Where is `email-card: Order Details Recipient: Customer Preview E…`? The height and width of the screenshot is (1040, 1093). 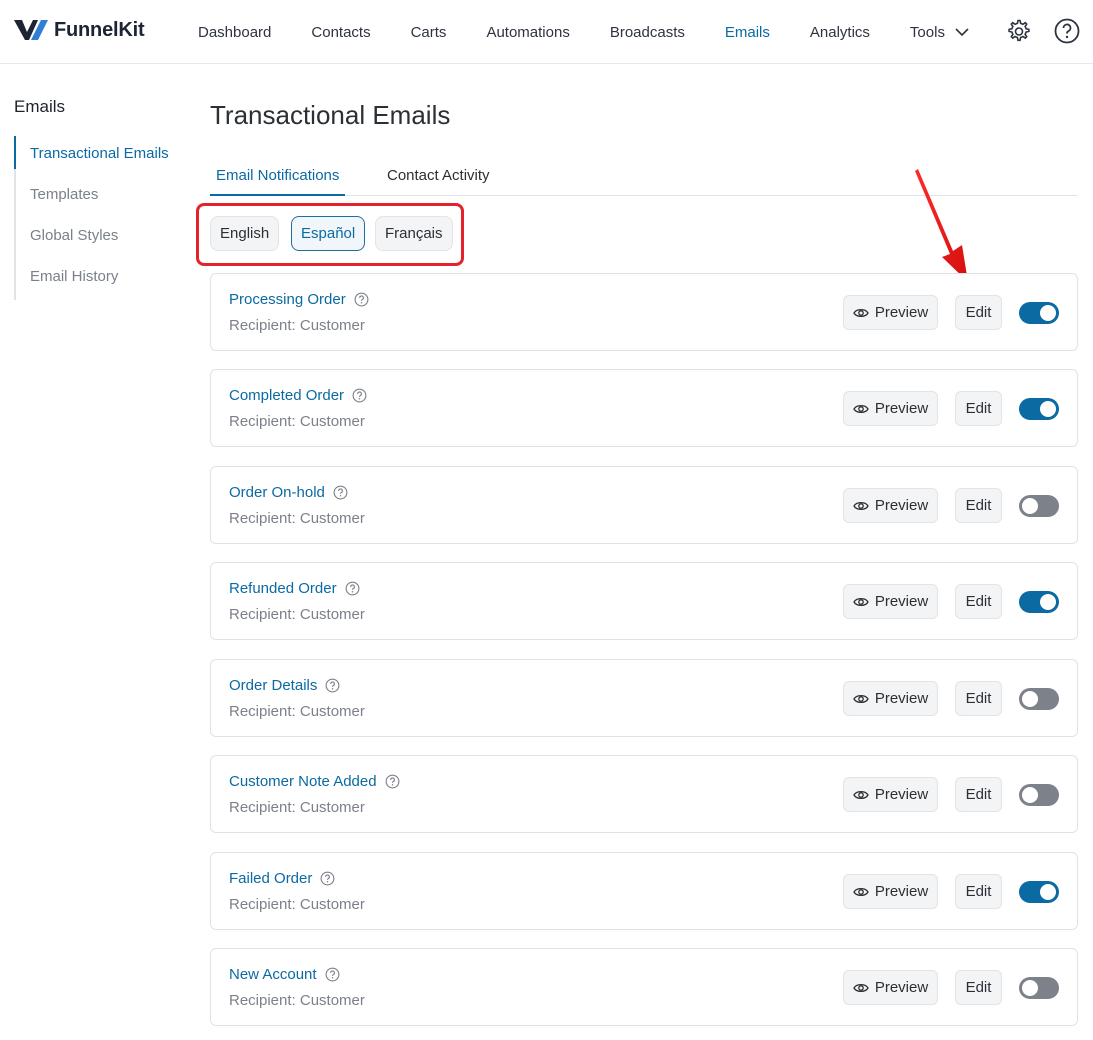 email-card: Order Details Recipient: Customer Preview E… is located at coordinates (644, 698).